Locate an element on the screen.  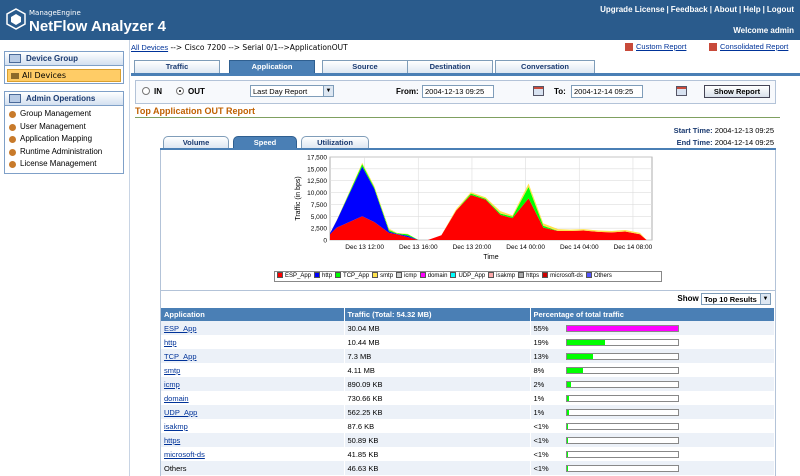
sidebar-item-user-management: User Management is located at coordinates (64, 127).